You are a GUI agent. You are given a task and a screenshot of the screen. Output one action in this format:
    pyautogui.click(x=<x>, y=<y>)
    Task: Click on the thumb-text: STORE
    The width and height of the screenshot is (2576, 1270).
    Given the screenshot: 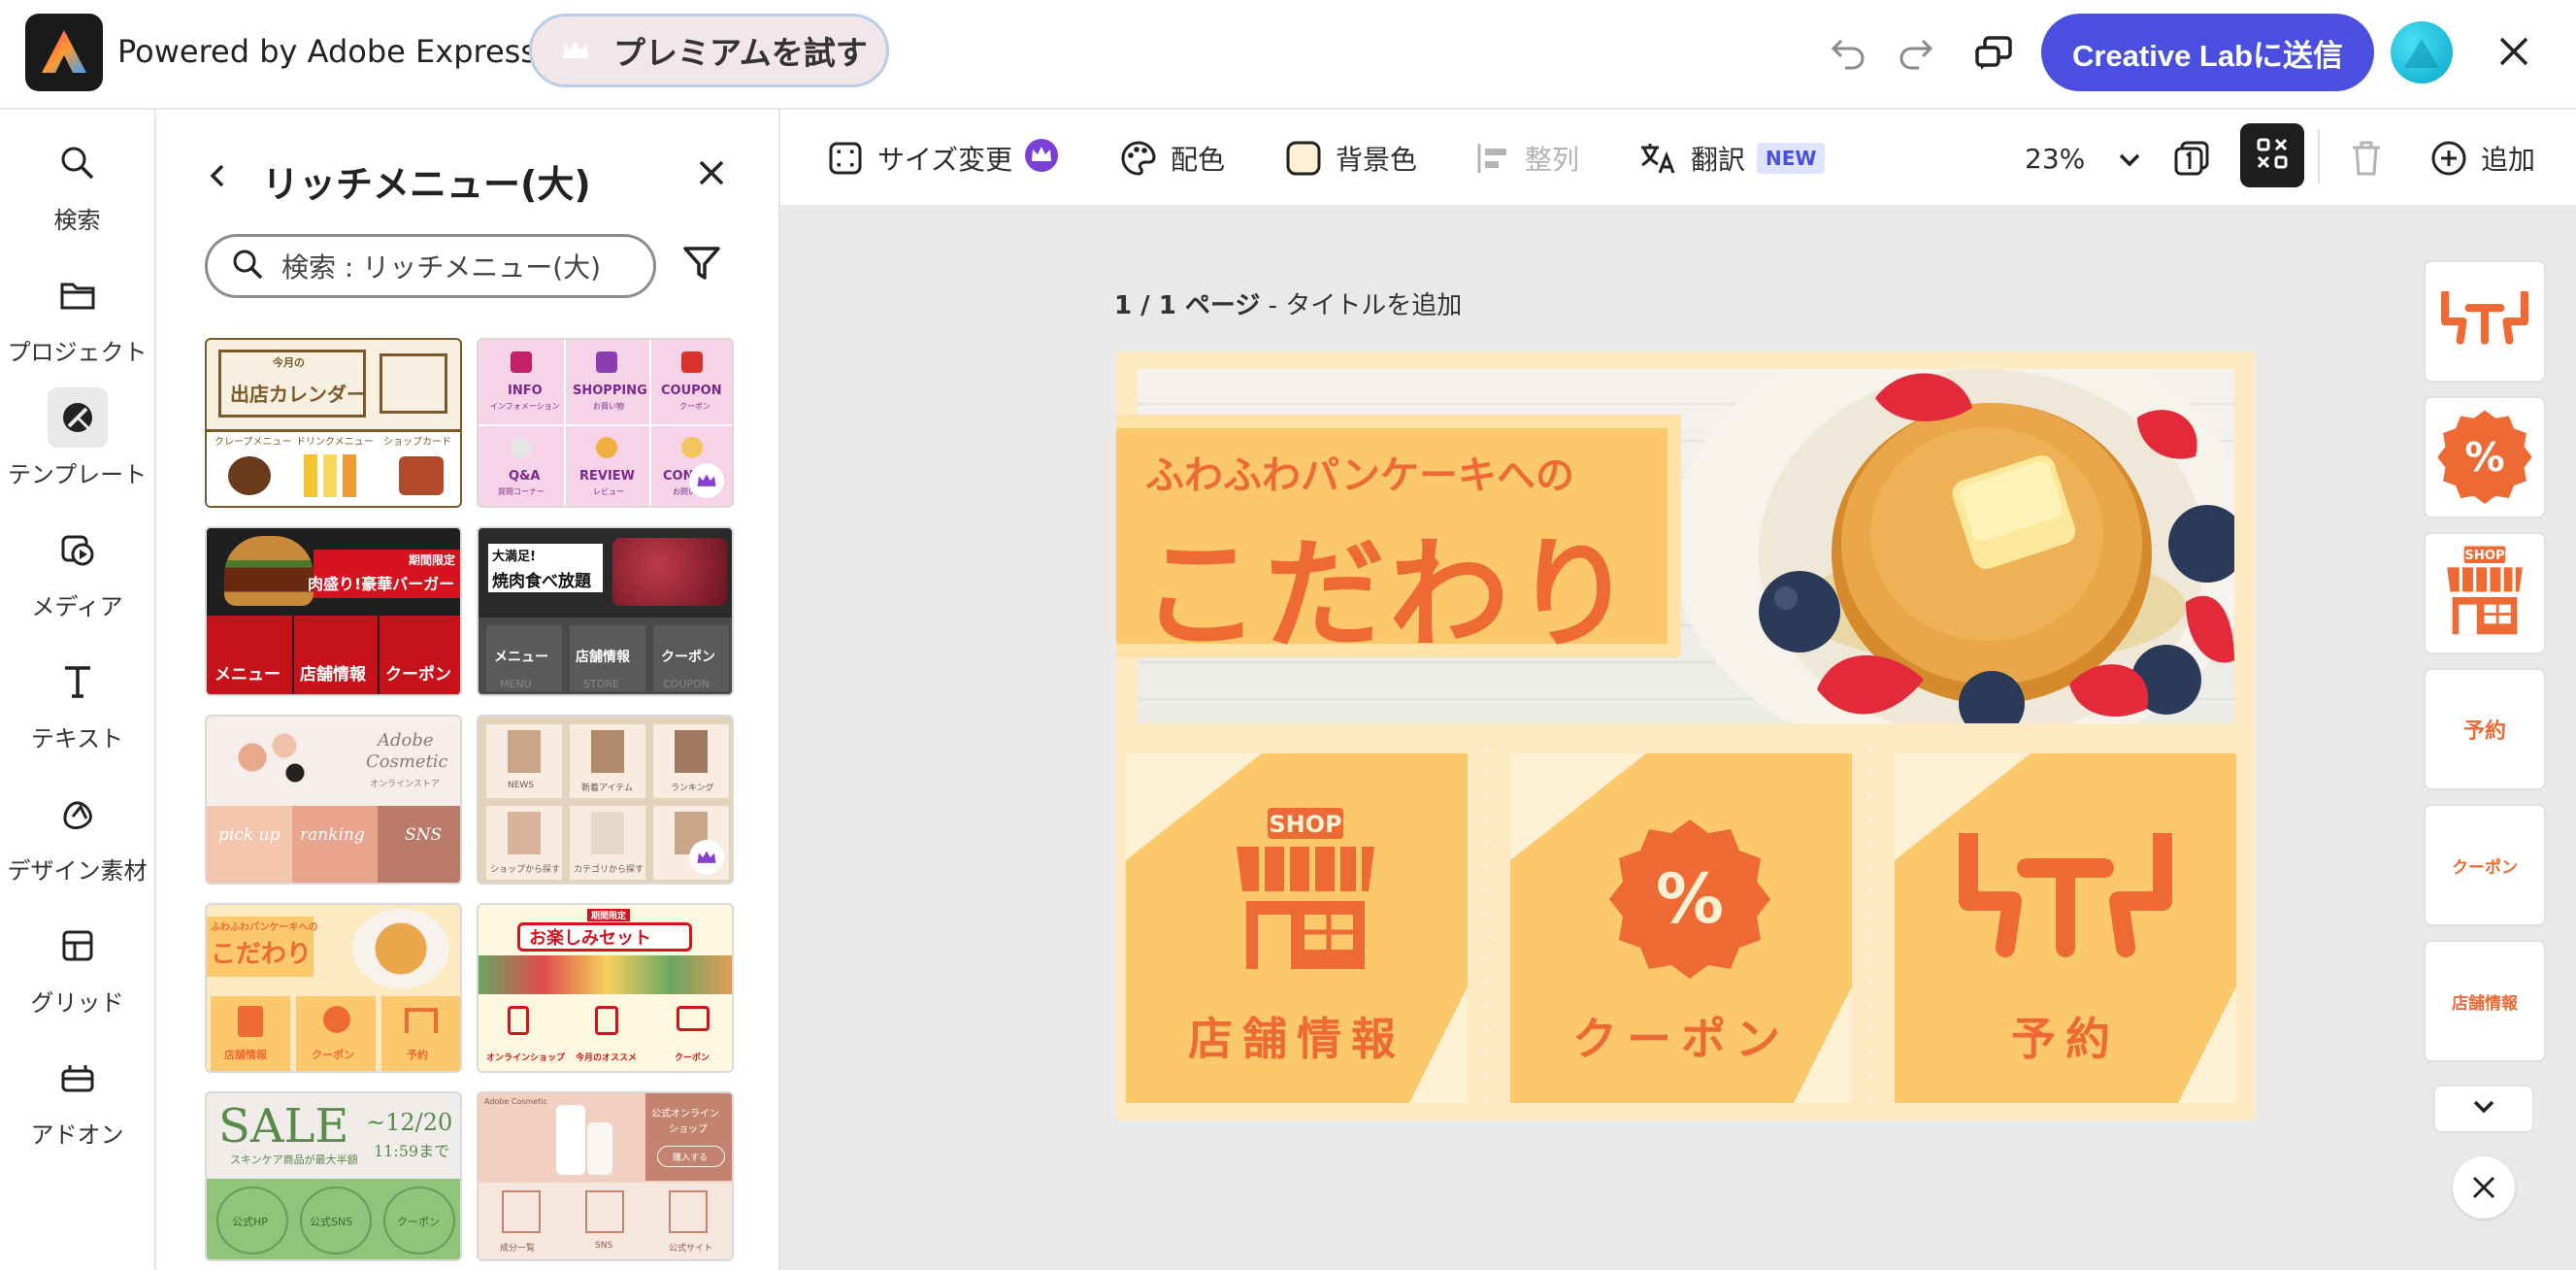 What is the action you would take?
    pyautogui.click(x=601, y=684)
    